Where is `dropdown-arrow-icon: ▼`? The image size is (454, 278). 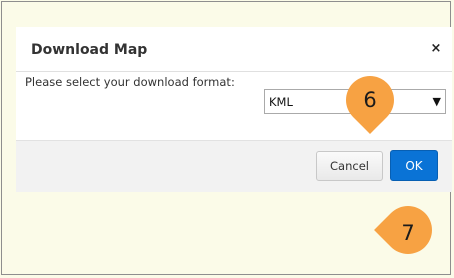
dropdown-arrow-icon: ▼ is located at coordinates (436, 101).